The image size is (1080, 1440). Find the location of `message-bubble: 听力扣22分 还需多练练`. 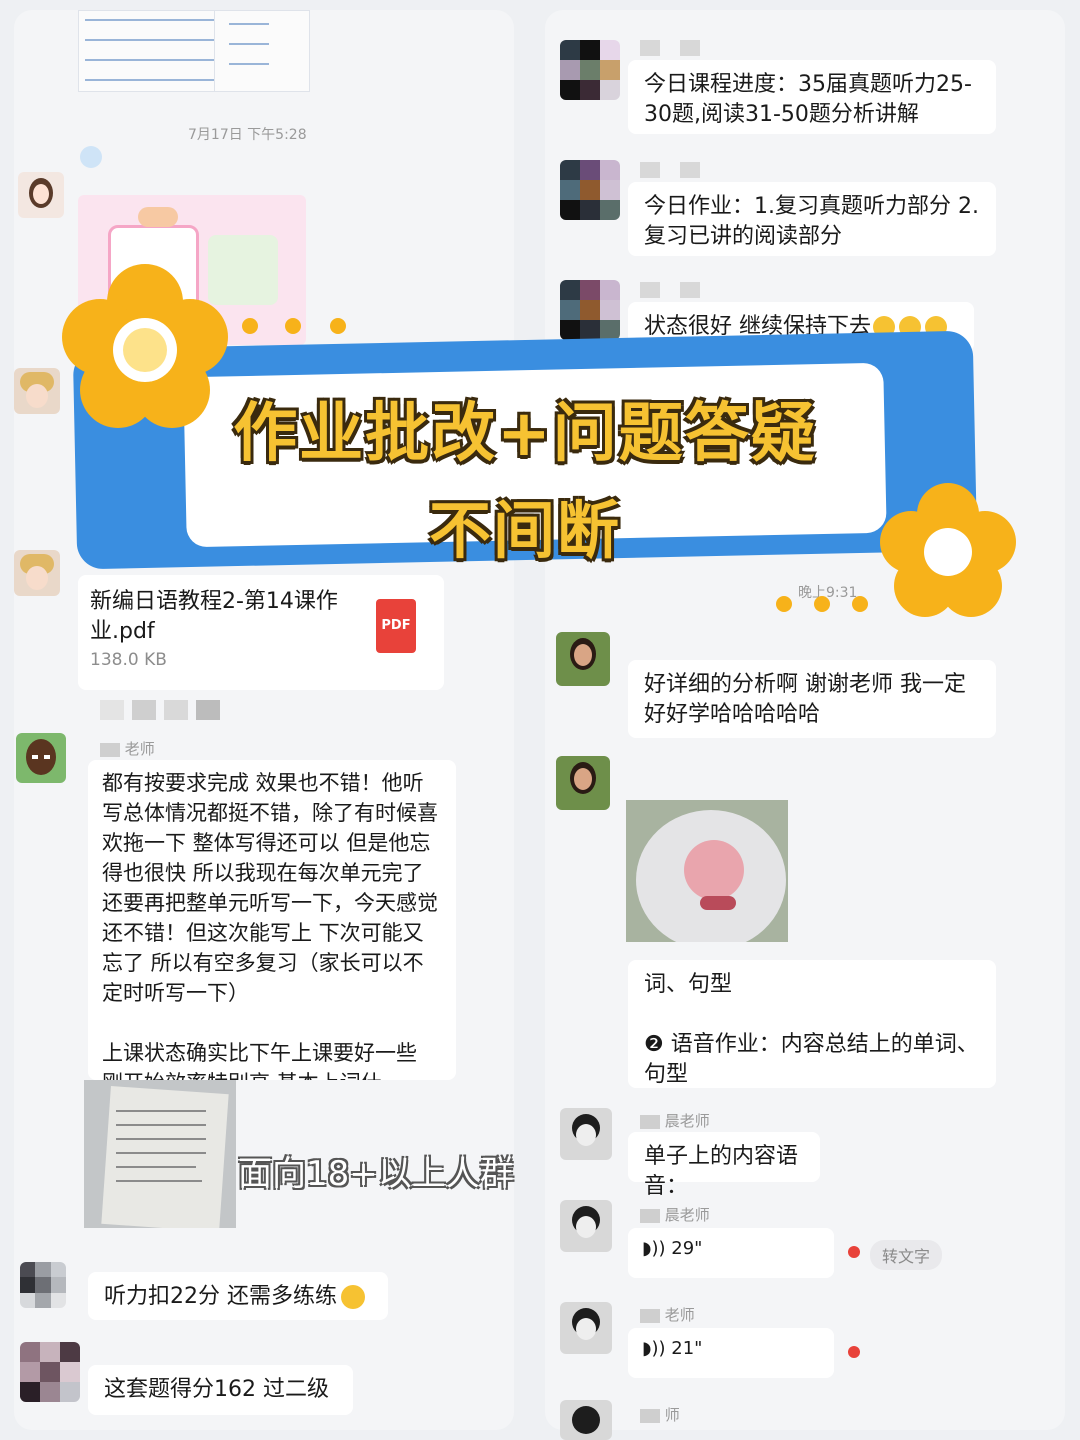

message-bubble: 听力扣22分 还需多练练 is located at coordinates (238, 1296).